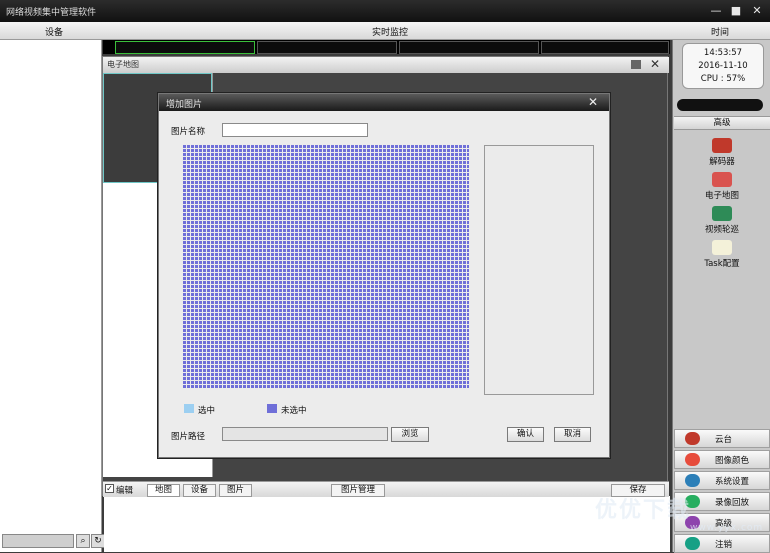 The width and height of the screenshot is (770, 553). What do you see at coordinates (723, 79) in the screenshot?
I see `cpu-usage: CPU : 57%` at bounding box center [723, 79].